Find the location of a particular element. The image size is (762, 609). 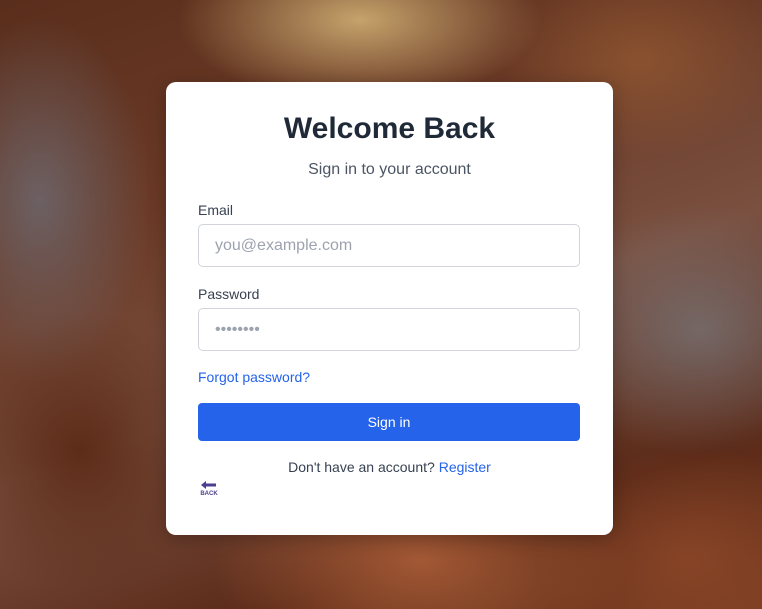

back-arrow-icon is located at coordinates (208, 485).